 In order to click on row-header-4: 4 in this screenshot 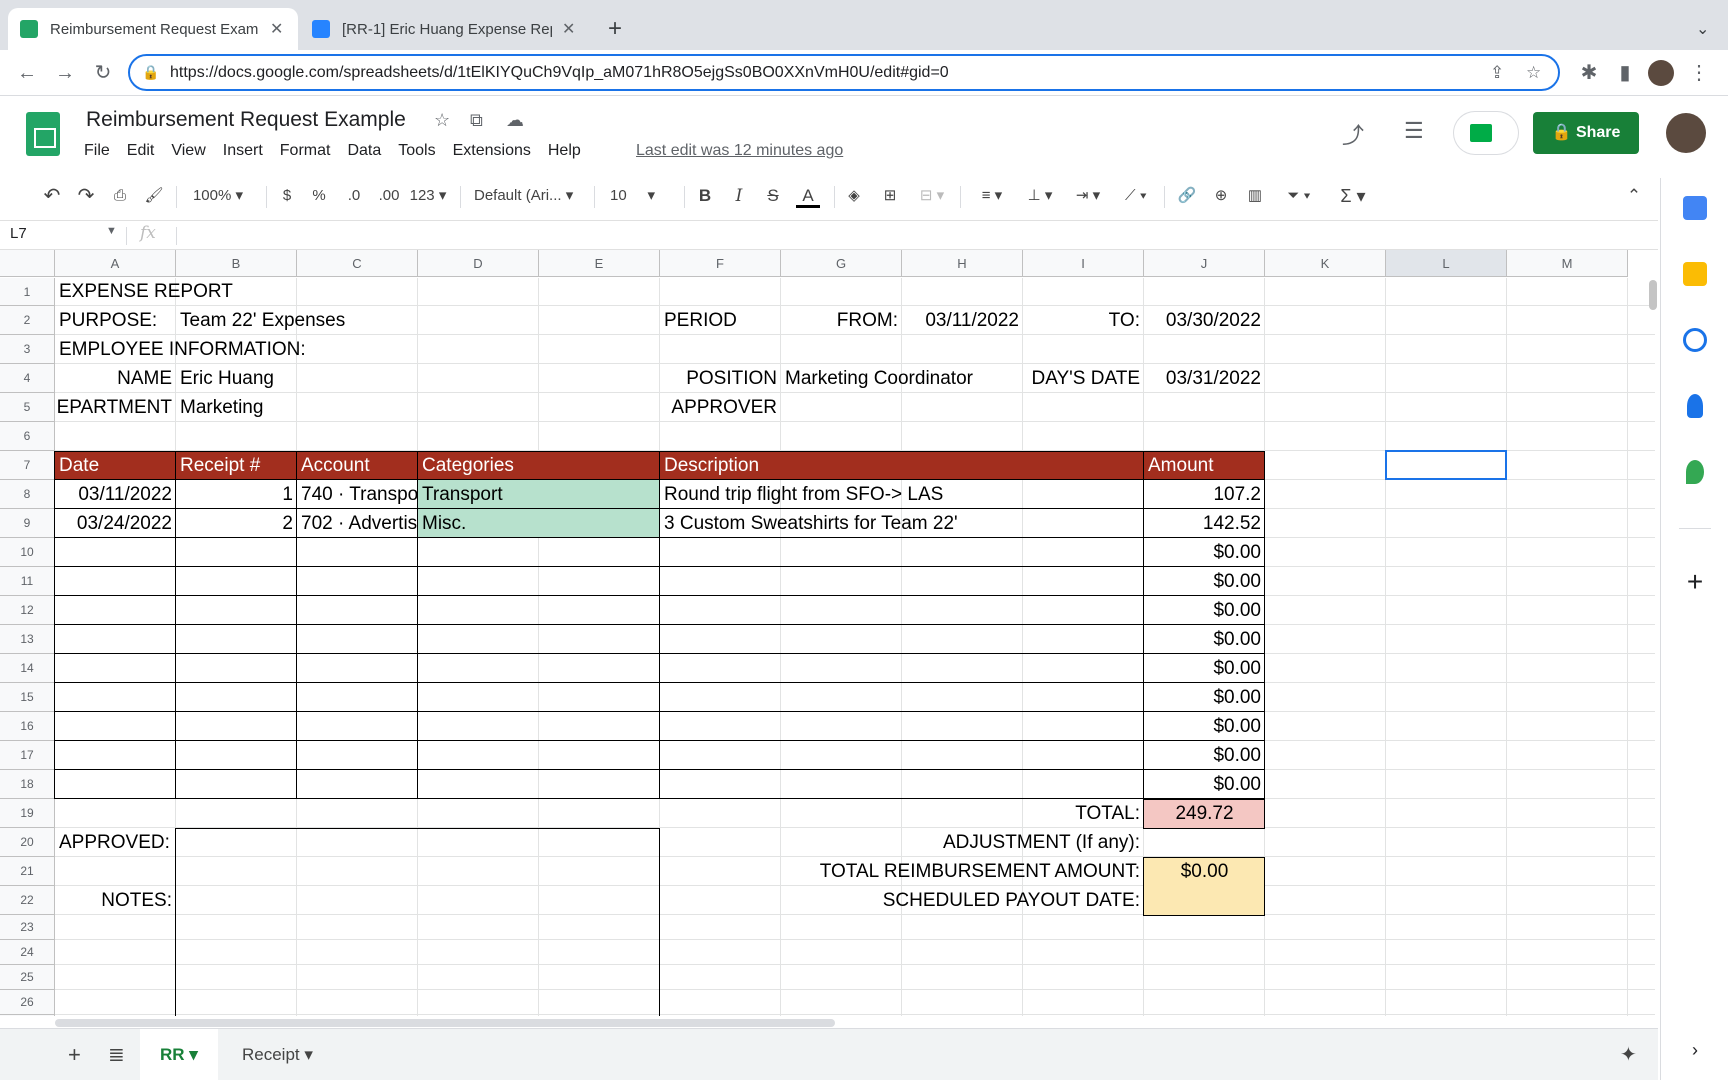, I will do `click(27, 378)`.